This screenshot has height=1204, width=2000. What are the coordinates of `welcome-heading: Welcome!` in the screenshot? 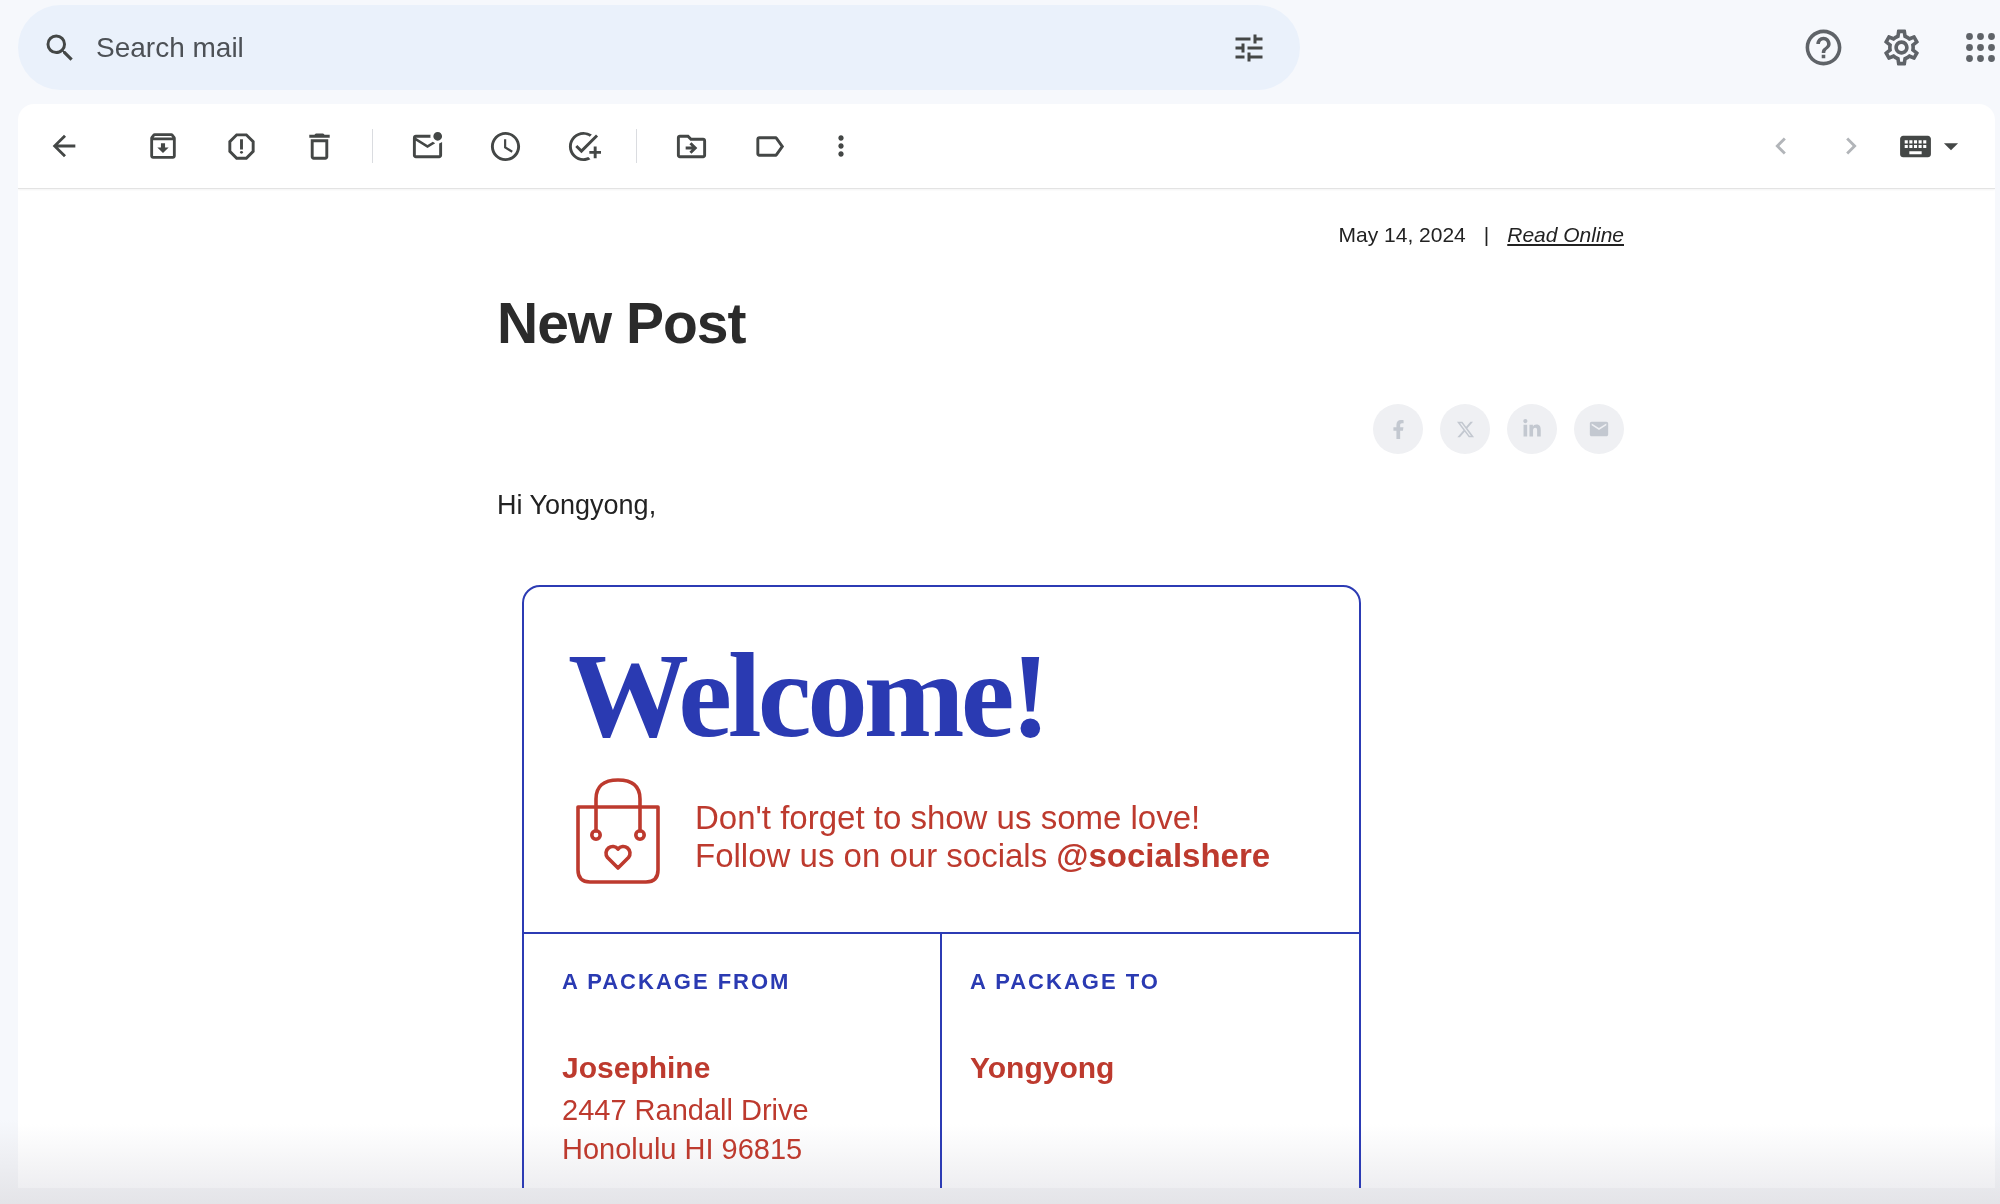 It's located at (807, 695).